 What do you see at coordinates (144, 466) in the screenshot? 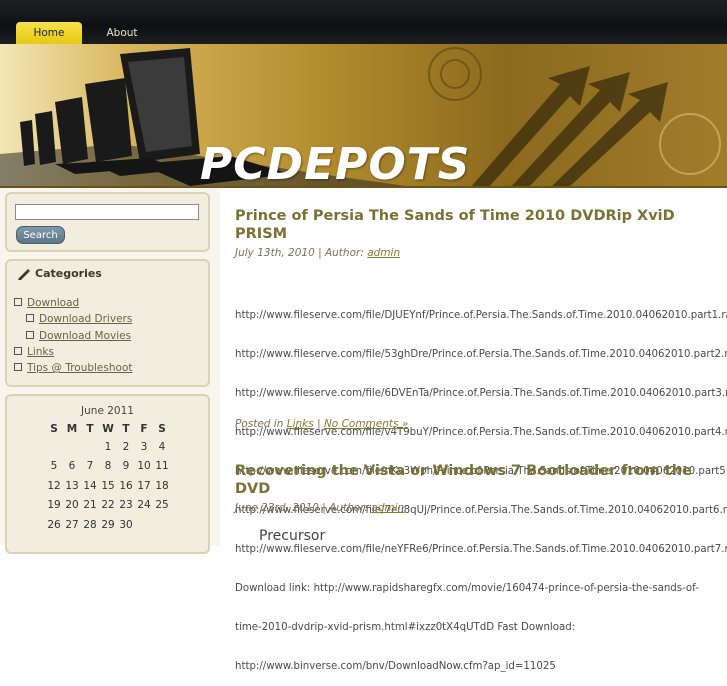
I see `calendar-day: 10` at bounding box center [144, 466].